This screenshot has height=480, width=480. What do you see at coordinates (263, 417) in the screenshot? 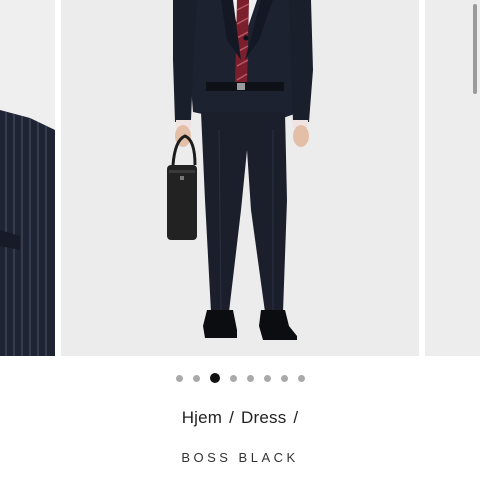
I see `breadcrumb-item-dress: Dress` at bounding box center [263, 417].